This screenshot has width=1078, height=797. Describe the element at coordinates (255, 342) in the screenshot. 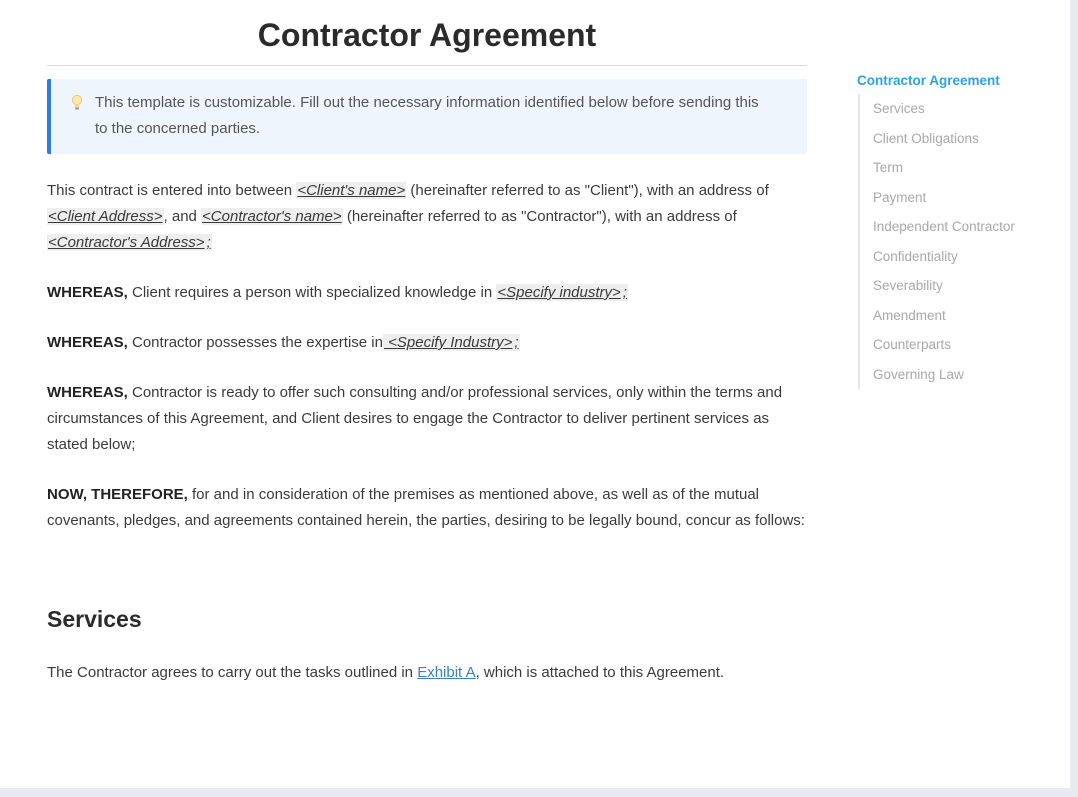

I see `whereas-text: Contractor possesses the expertise in` at that location.